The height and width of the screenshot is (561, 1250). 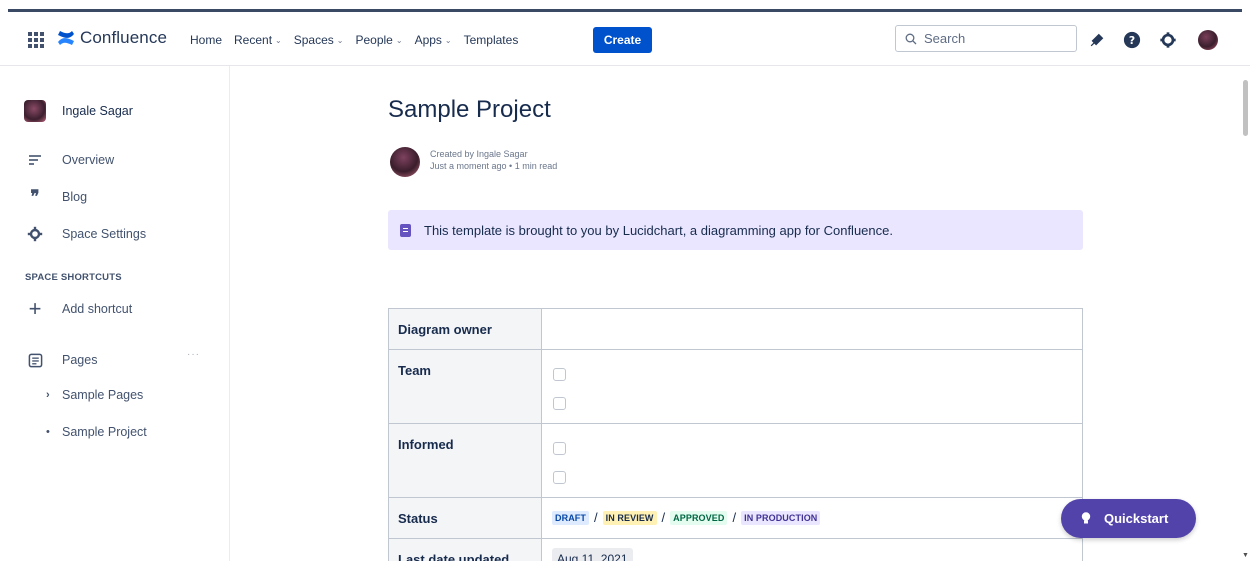 I want to click on chevron-right-icon: ›, so click(x=54, y=395).